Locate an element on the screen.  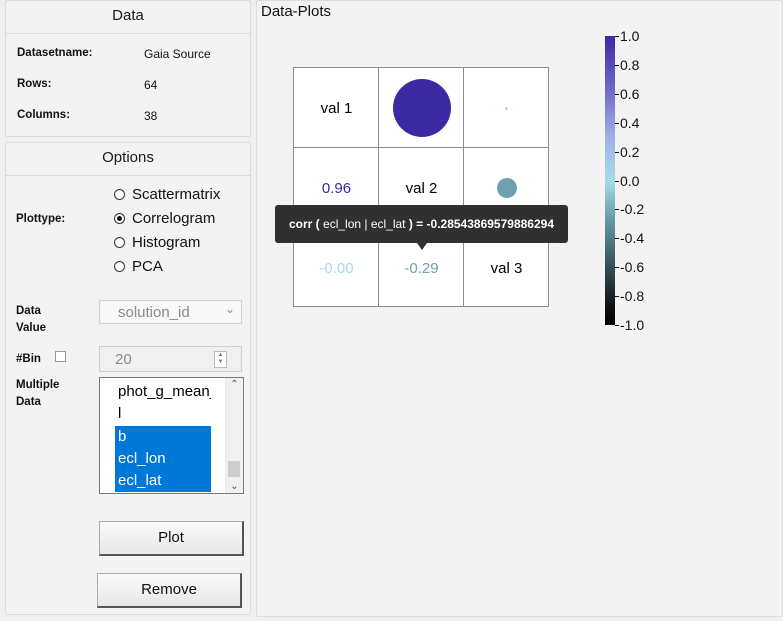
datasetname-label: Datasetname: is located at coordinates (55, 53).